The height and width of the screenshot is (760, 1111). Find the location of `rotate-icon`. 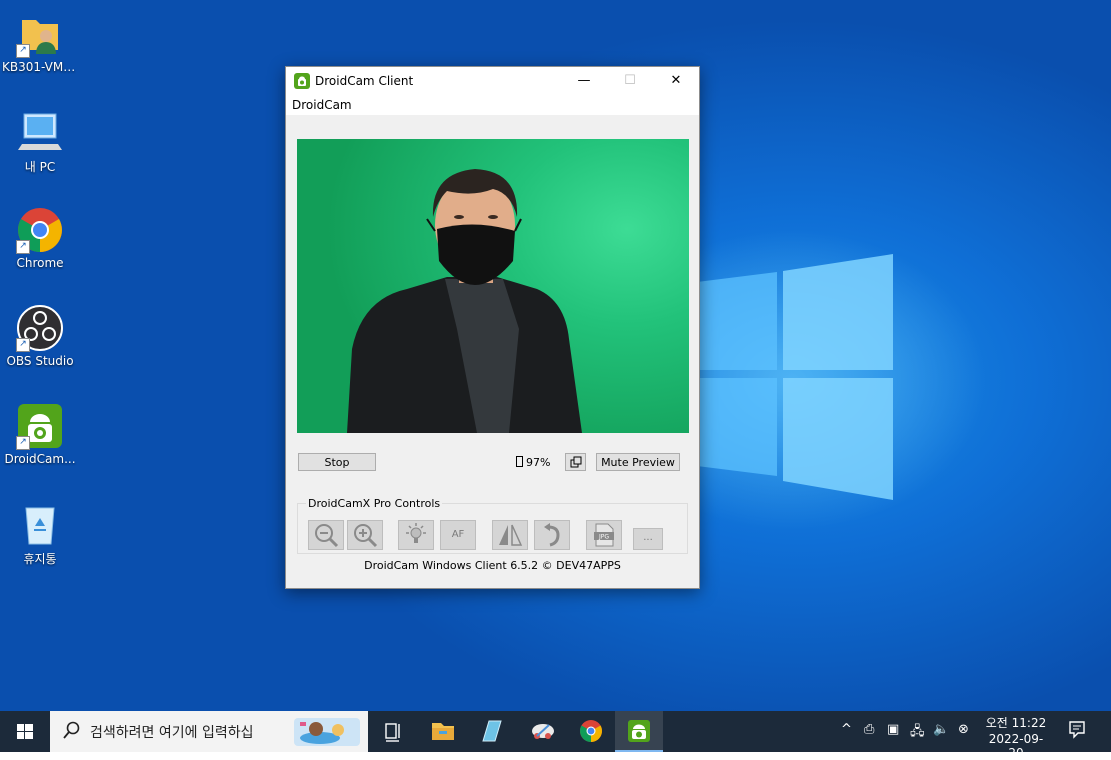

rotate-icon is located at coordinates (552, 537).